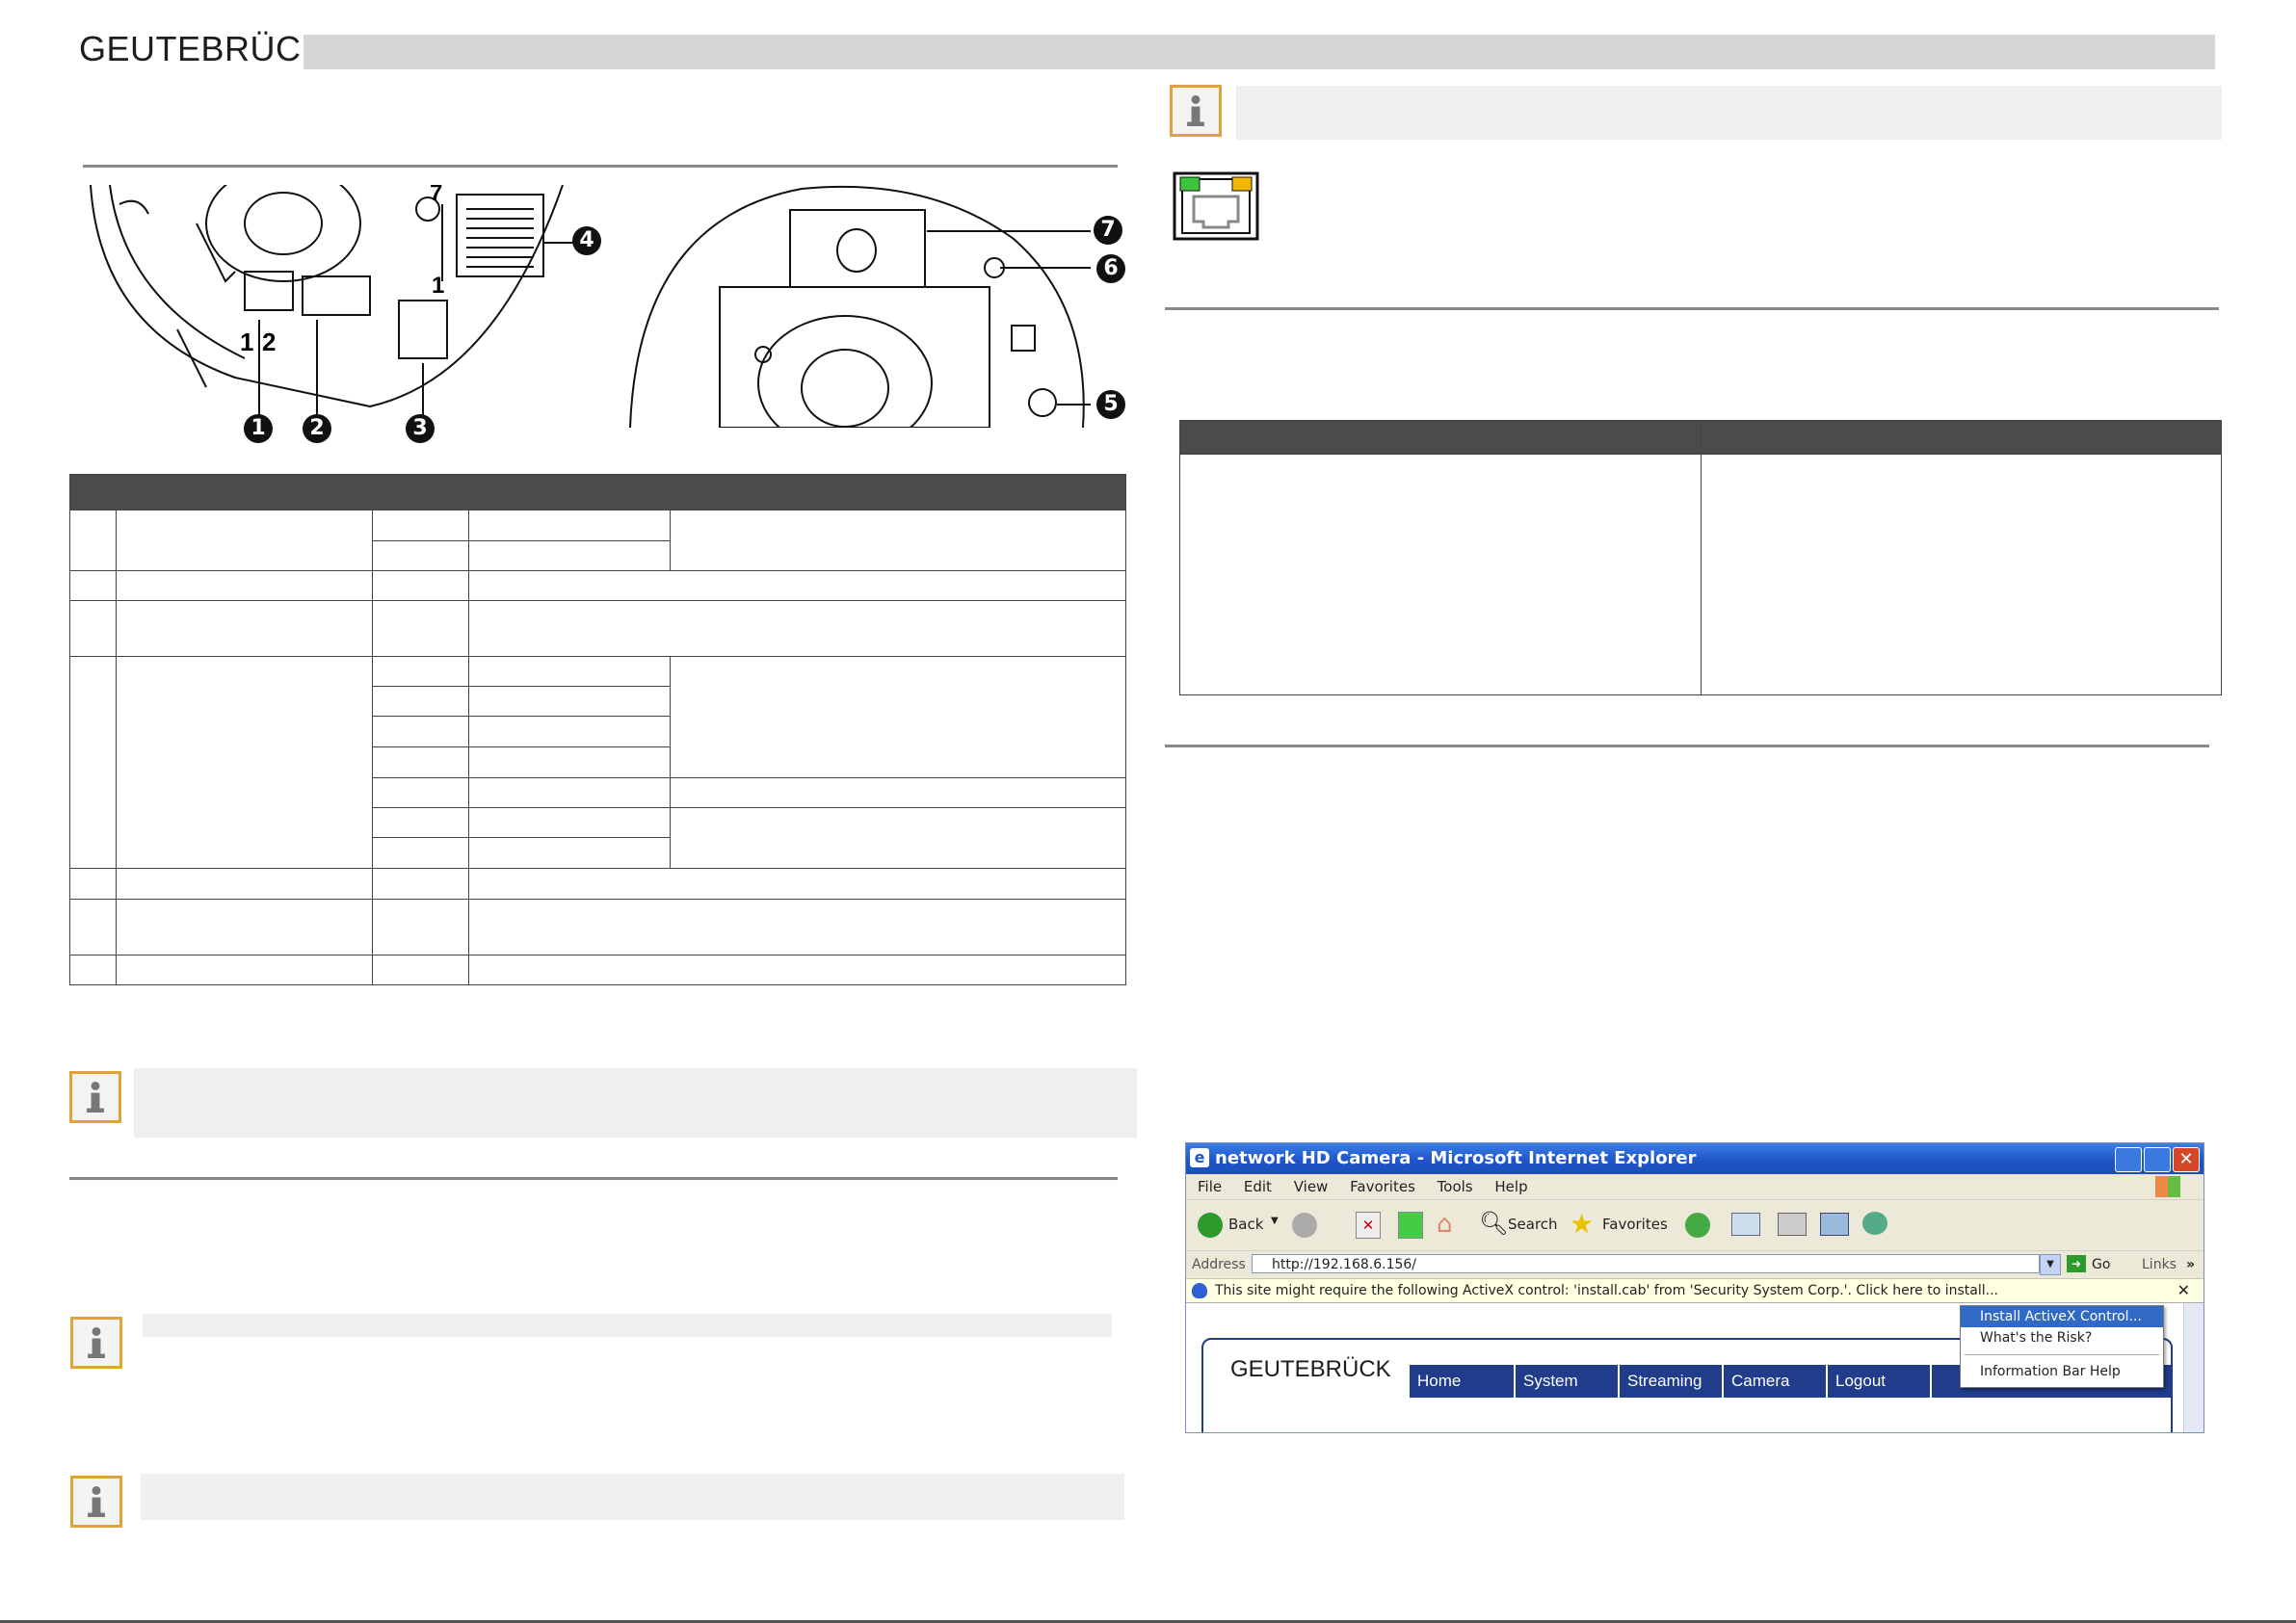  Describe the element at coordinates (1776, 1381) in the screenshot. I see `nav-tab-camera: Camera` at that location.